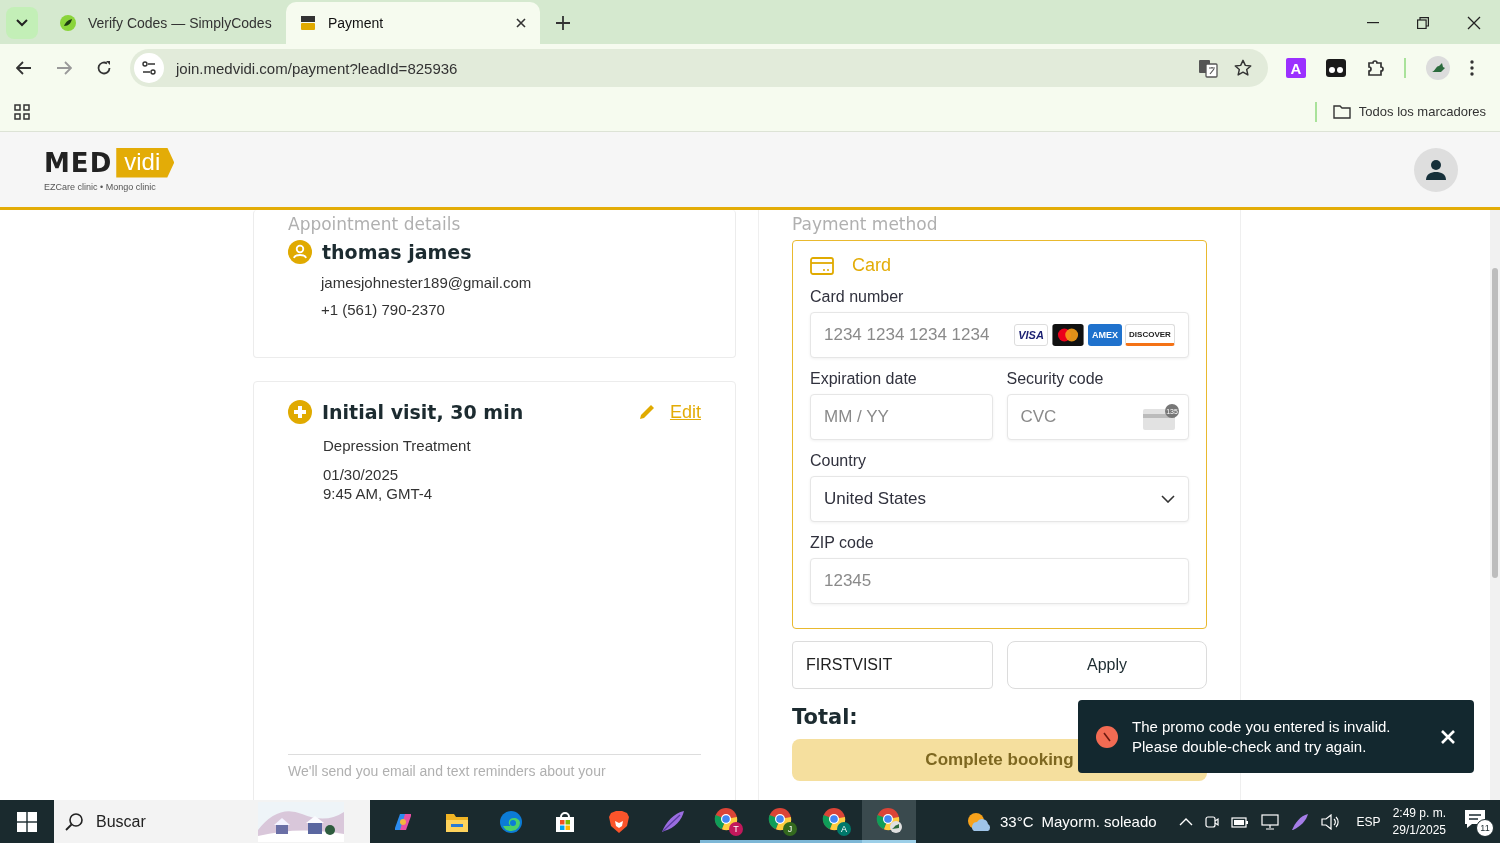 The image size is (1500, 843). Describe the element at coordinates (109, 169) in the screenshot. I see `site-logo: MED vidi EZCare clinic • Mongo clinic` at that location.